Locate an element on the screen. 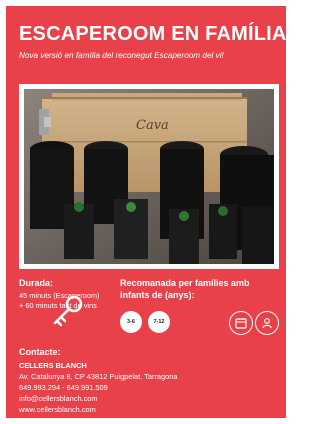  calendar-badge is located at coordinates (241, 323).